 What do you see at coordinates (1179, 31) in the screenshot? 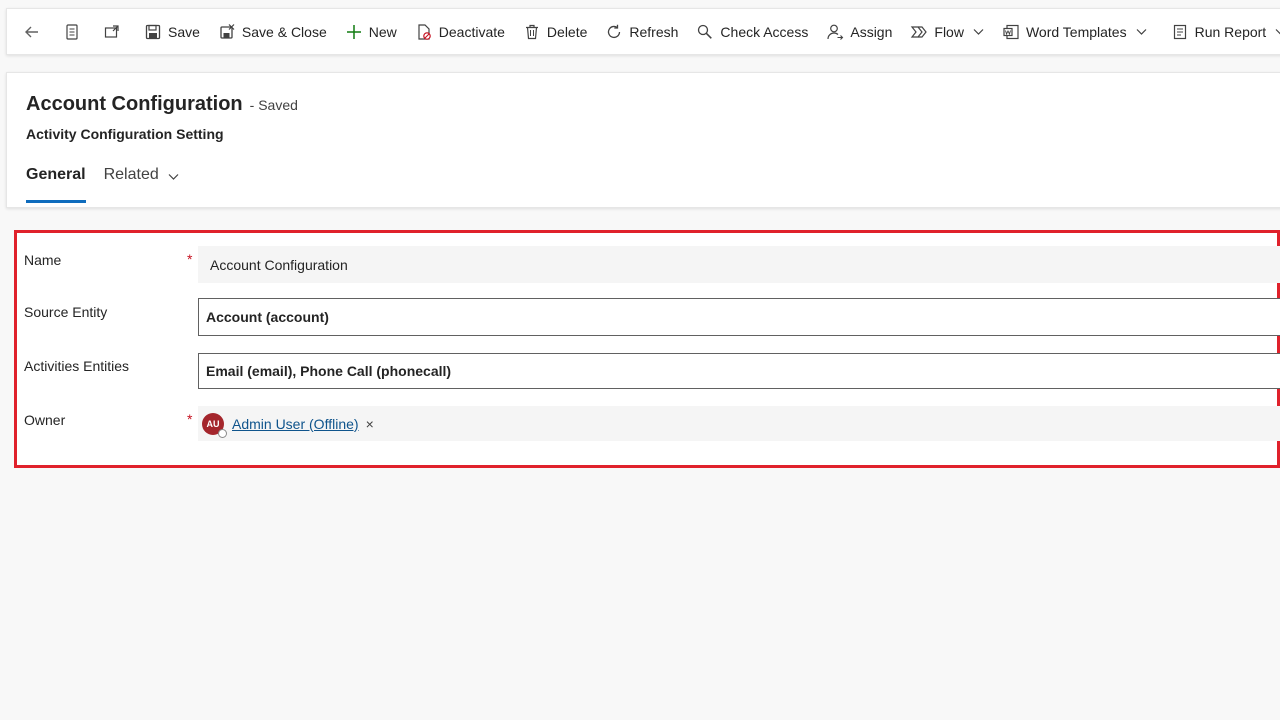
I see `report-icon` at bounding box center [1179, 31].